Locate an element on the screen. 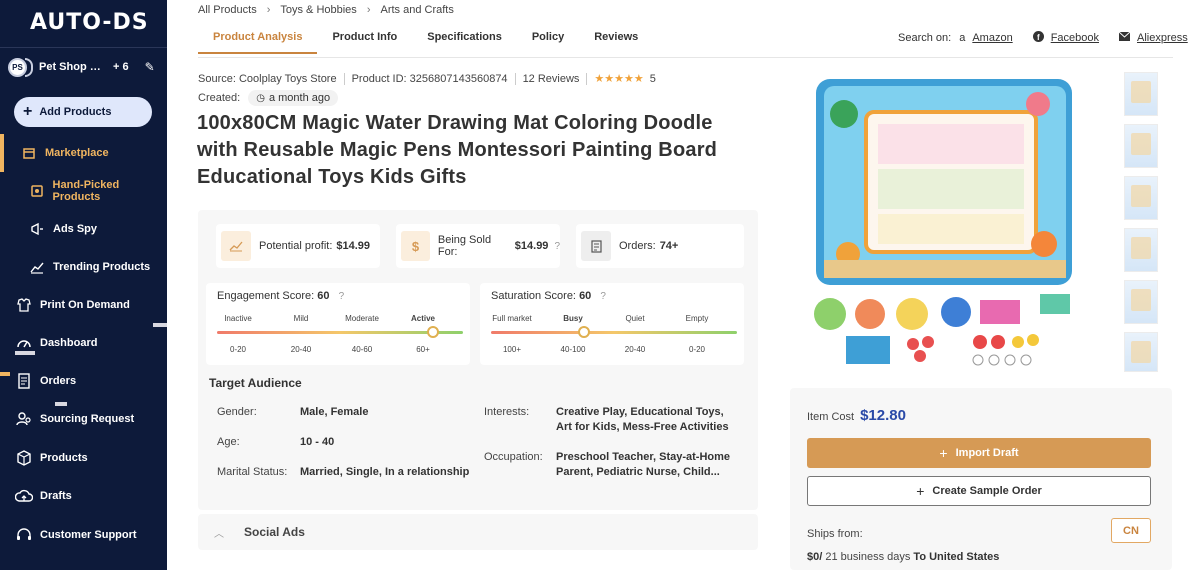 Image resolution: width=1200 pixels, height=570 pixels. shirt-icon is located at coordinates (24, 305).